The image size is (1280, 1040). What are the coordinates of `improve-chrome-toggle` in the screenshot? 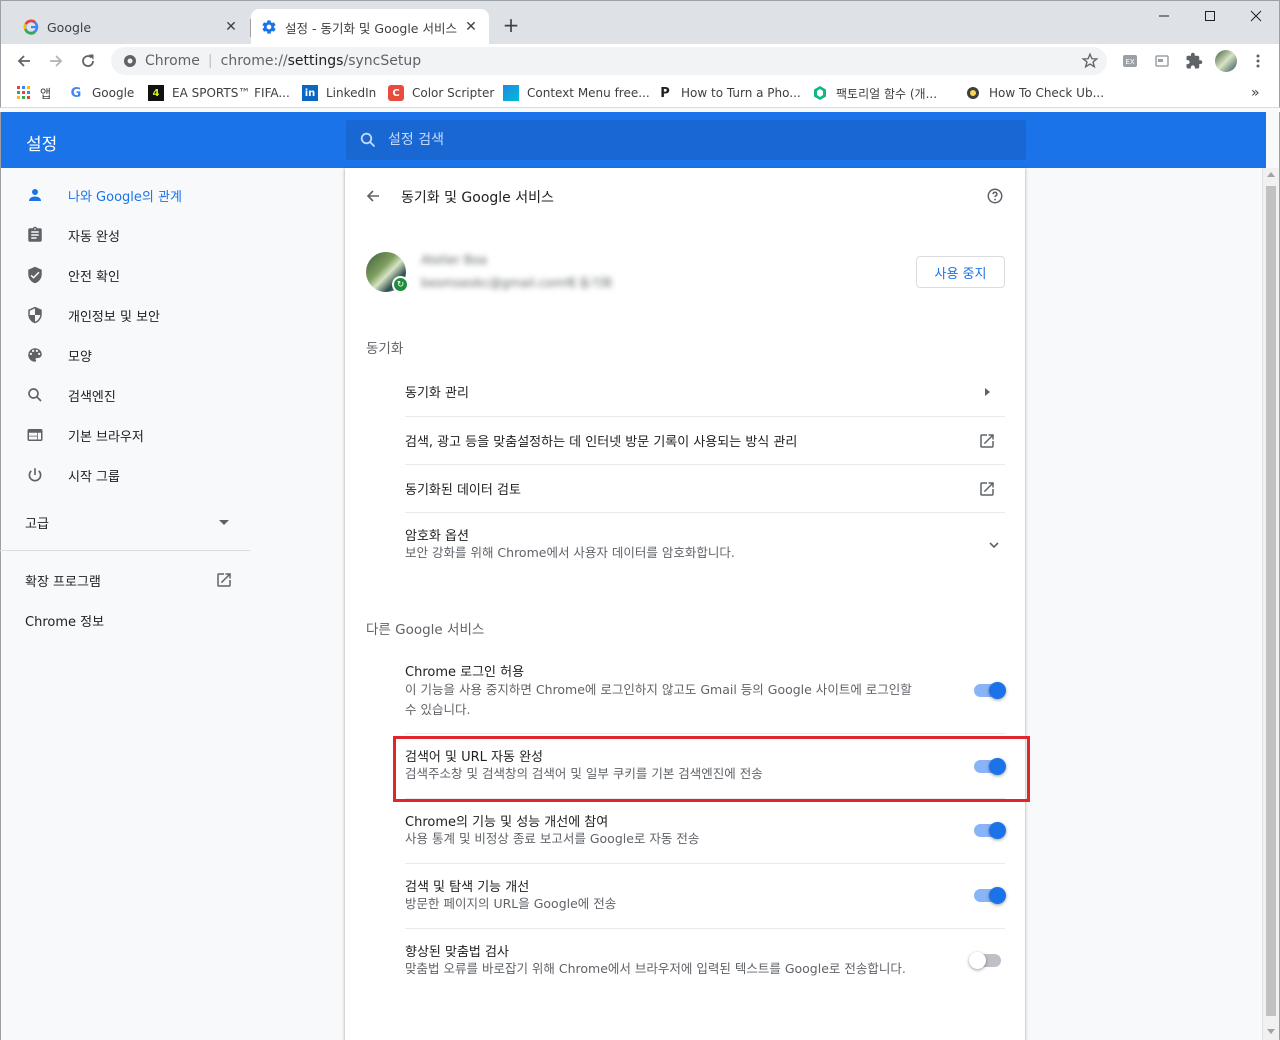 It's located at (989, 831).